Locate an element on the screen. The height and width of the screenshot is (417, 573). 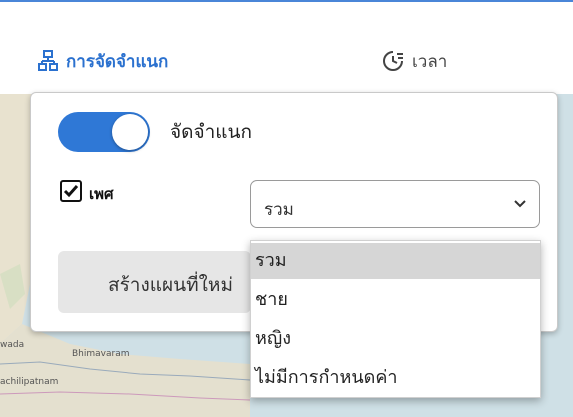
map-label-city: wada is located at coordinates (12, 345).